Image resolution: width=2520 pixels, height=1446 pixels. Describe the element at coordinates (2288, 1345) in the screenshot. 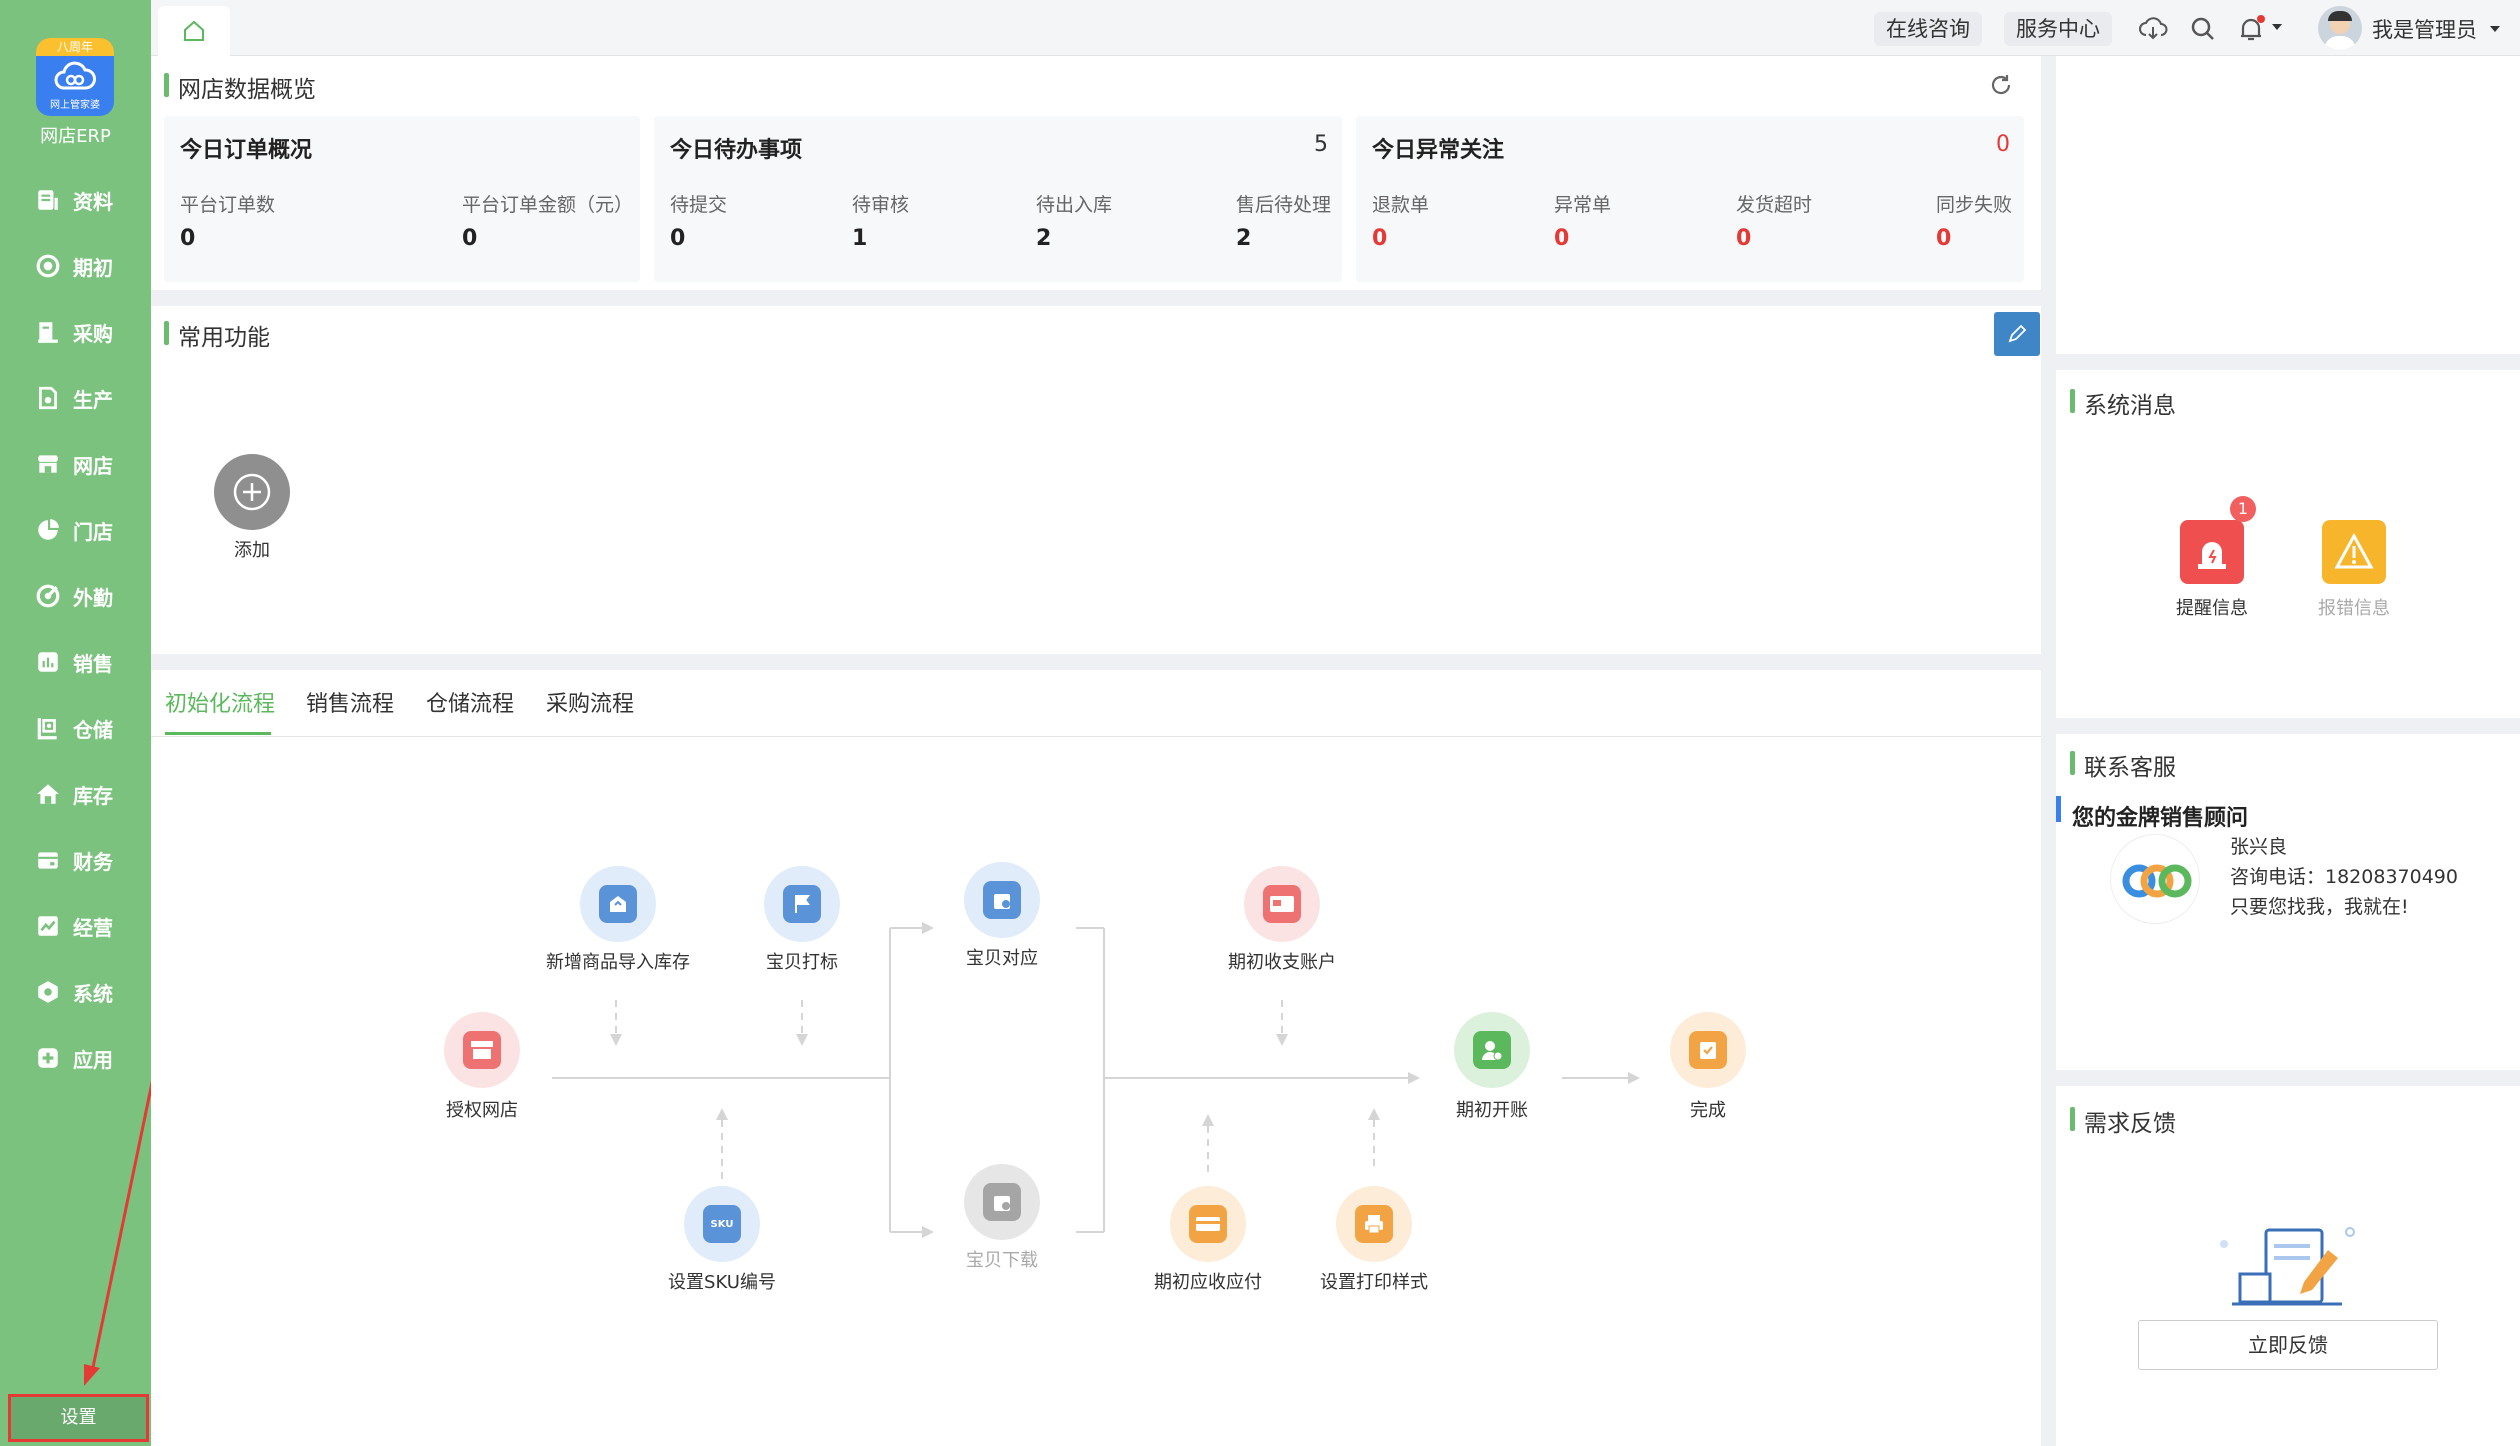

I see `submit-feedback-button: 立即反馈` at that location.